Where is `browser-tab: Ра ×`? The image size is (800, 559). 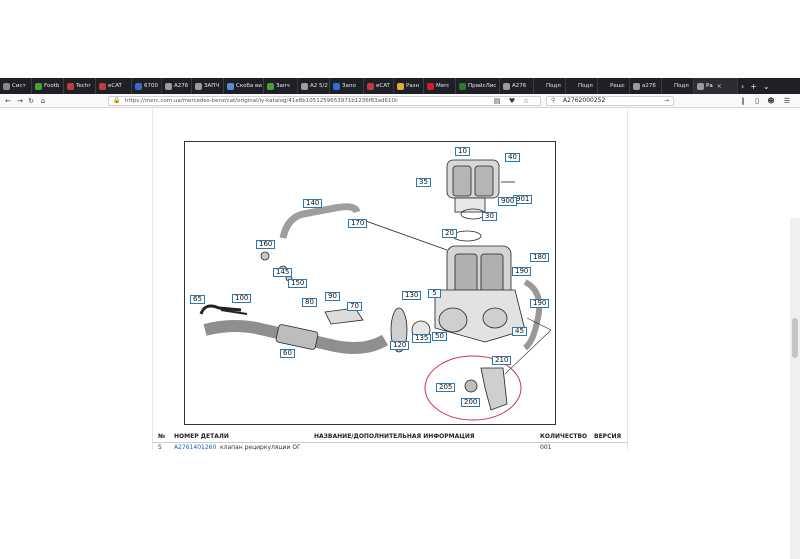 browser-tab: Ра × is located at coordinates (716, 86).